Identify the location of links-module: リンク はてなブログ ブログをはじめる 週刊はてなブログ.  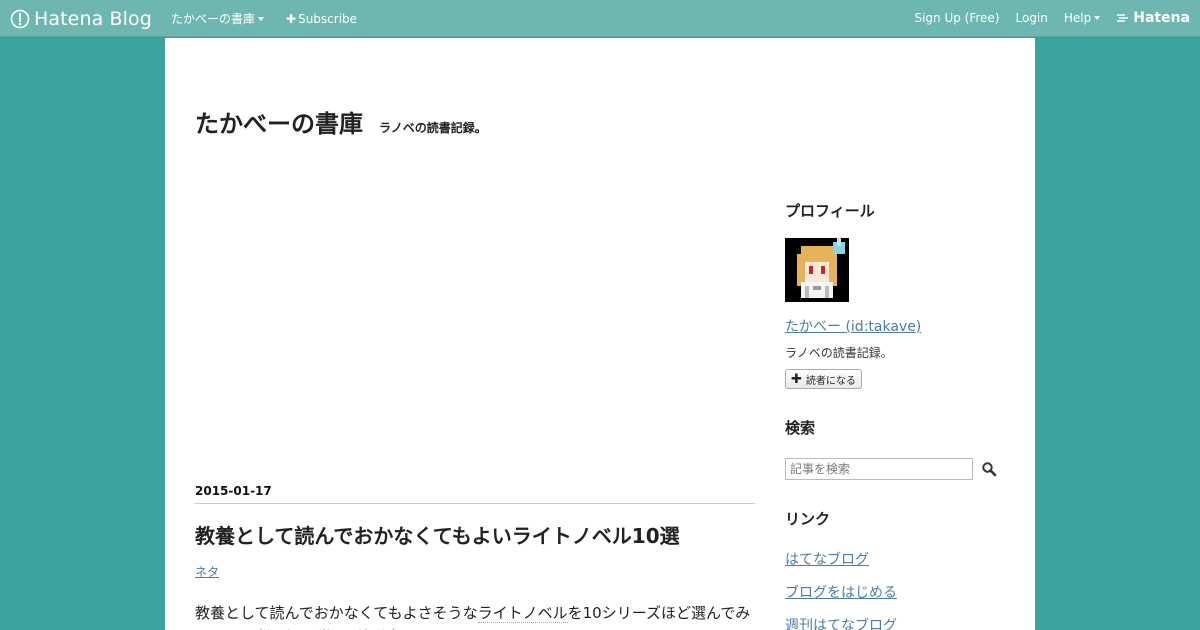
(900, 569).